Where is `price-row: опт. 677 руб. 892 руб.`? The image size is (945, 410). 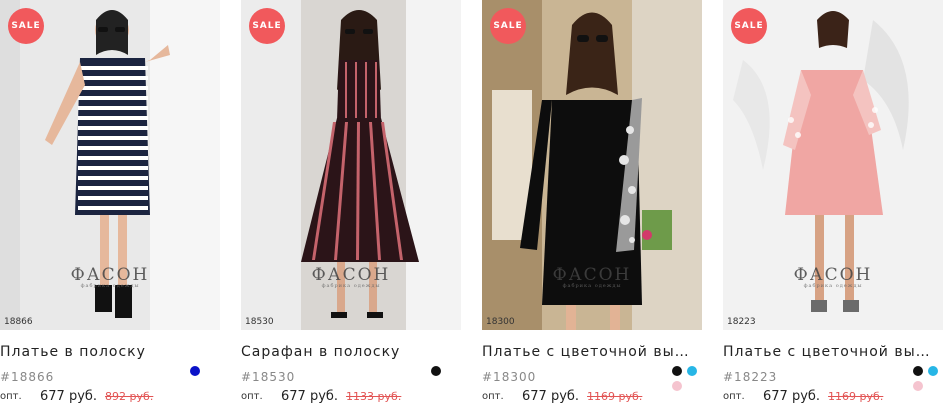
price-row: опт. 677 руб. 892 руб. is located at coordinates (110, 396).